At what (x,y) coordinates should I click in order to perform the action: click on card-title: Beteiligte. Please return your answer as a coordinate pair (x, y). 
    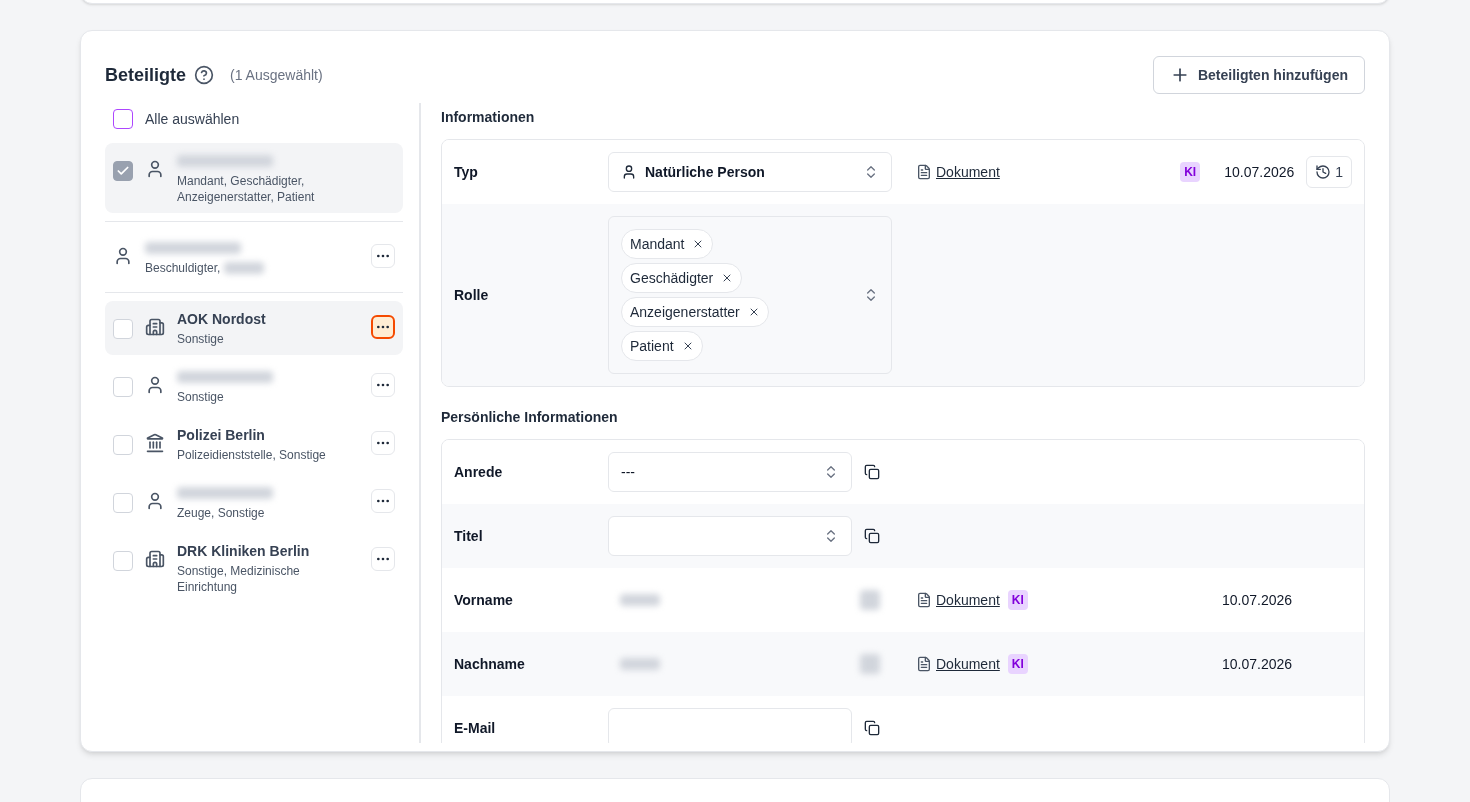
    Looking at the image, I should click on (146, 75).